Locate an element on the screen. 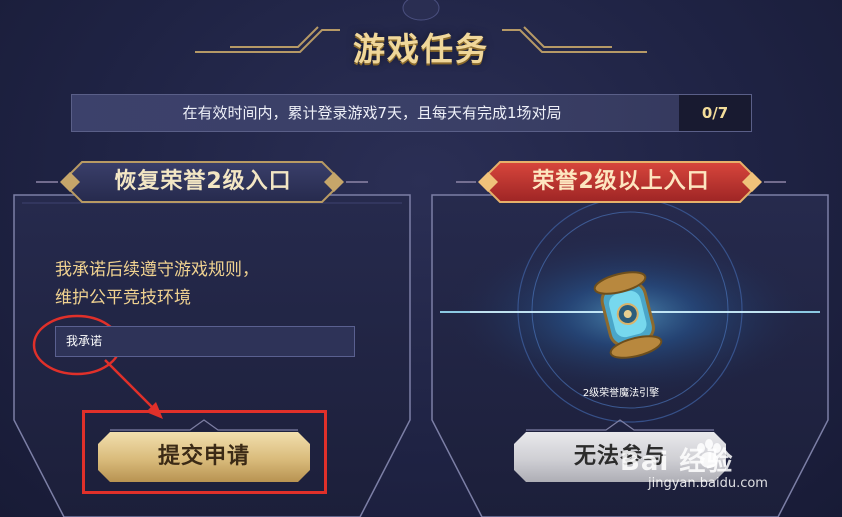  tab-honor-above-level-2: 荣誉2级以上入口 is located at coordinates (621, 182).